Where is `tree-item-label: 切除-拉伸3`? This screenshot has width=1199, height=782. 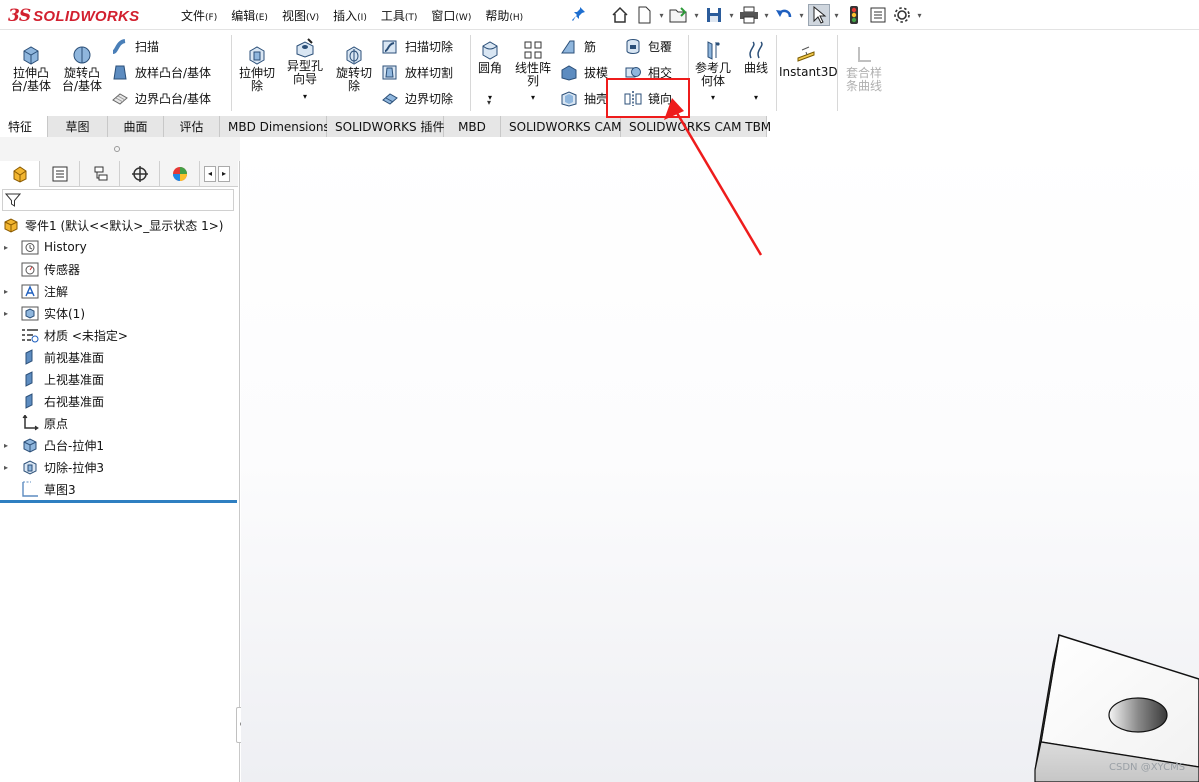 tree-item-label: 切除-拉伸3 is located at coordinates (74, 467).